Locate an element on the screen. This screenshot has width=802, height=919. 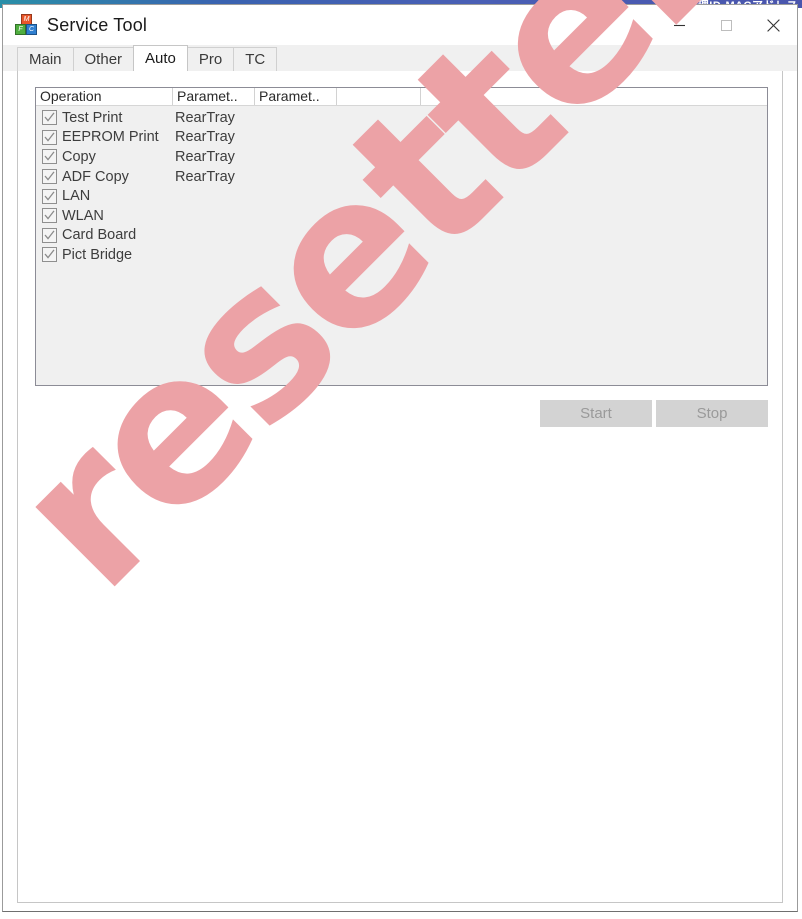
table-row: LAN is located at coordinates (401, 196).